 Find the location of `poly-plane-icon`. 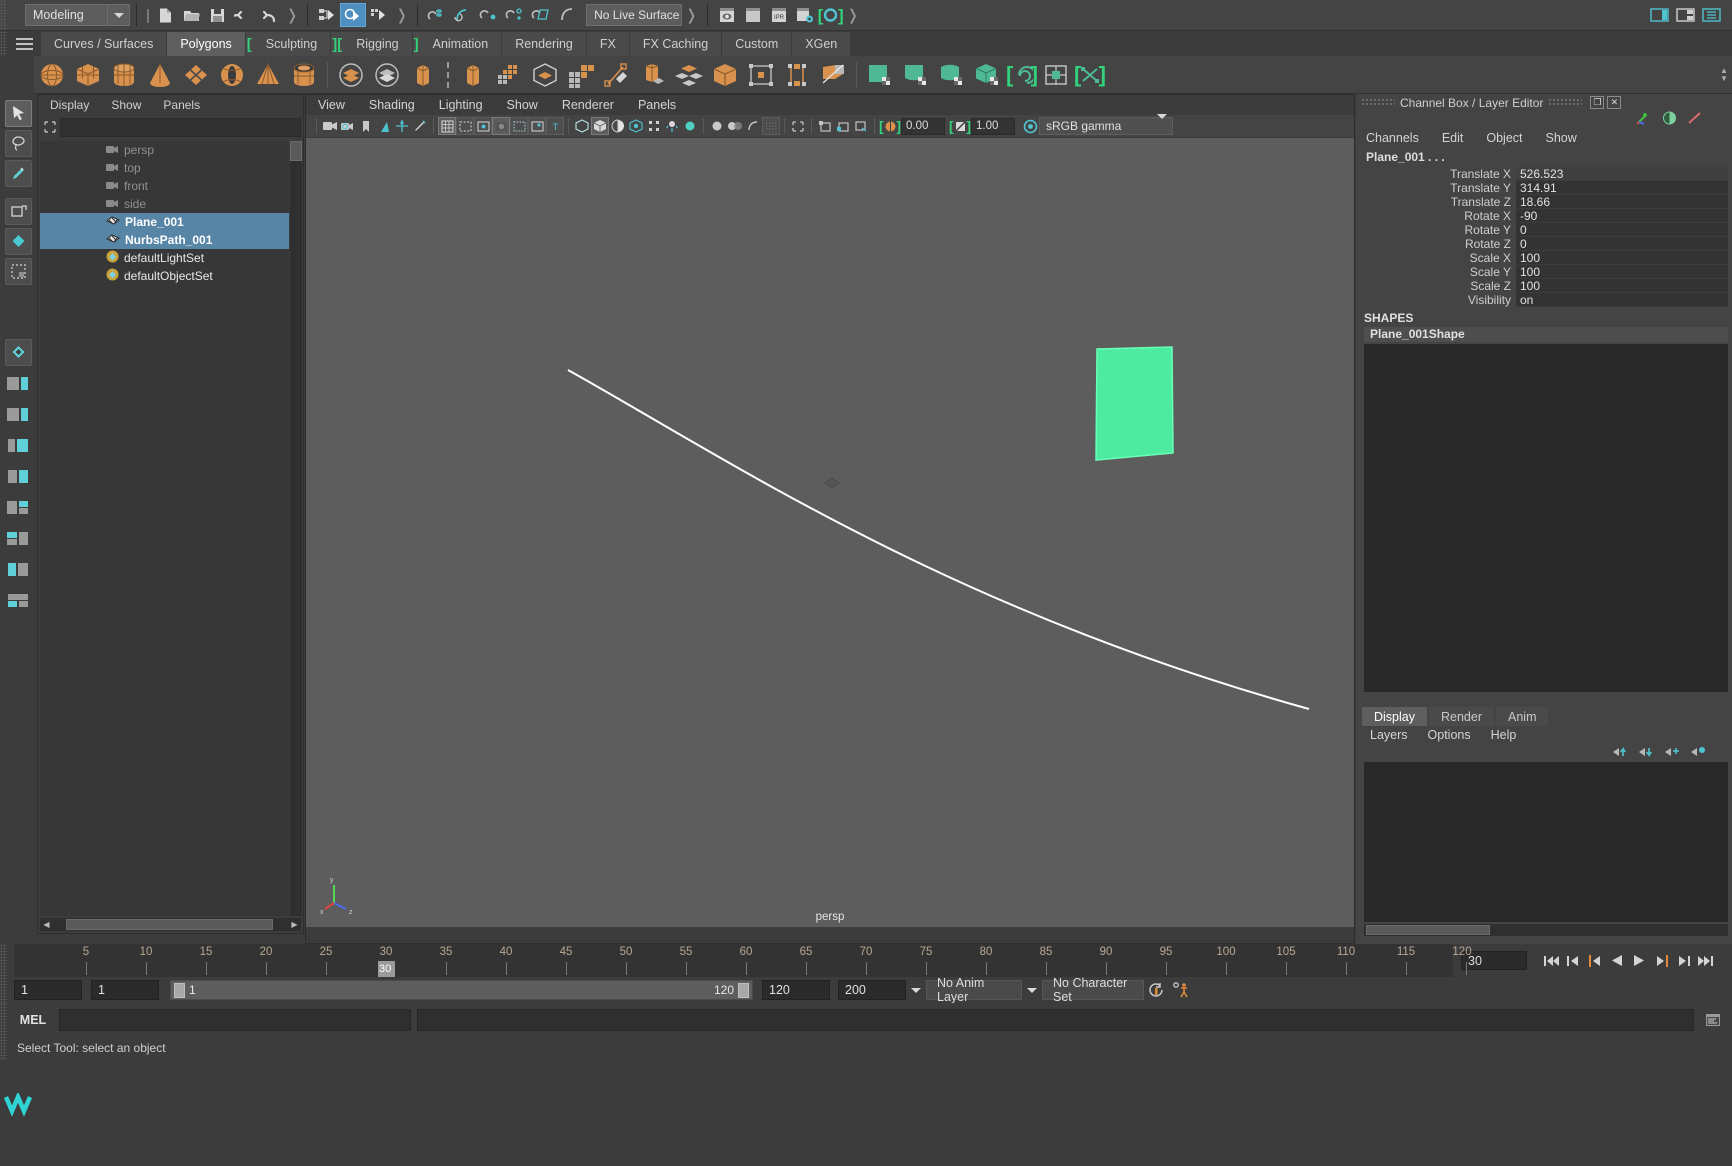

poly-plane-icon is located at coordinates (196, 75).